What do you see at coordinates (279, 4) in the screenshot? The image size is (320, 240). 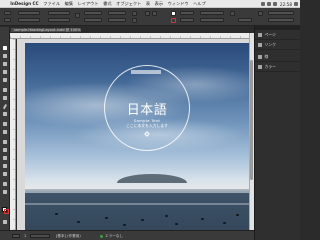 I see `status-menu-area: 22:58` at bounding box center [279, 4].